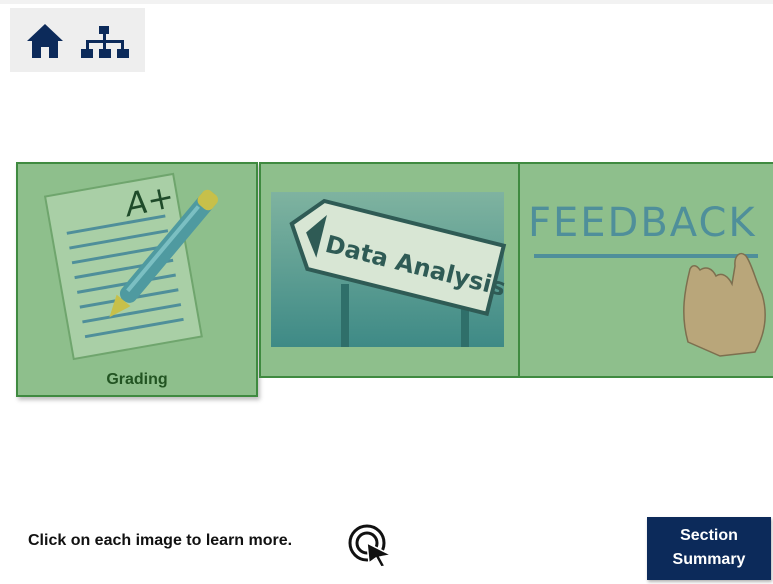  I want to click on sitemap-icon, so click(105, 42).